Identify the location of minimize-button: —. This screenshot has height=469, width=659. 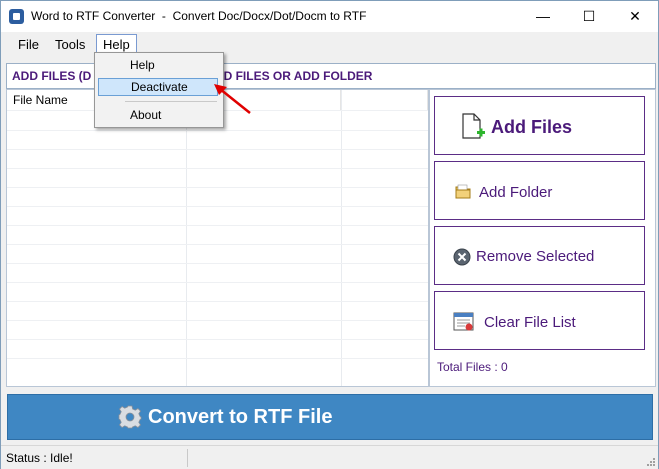
(543, 16).